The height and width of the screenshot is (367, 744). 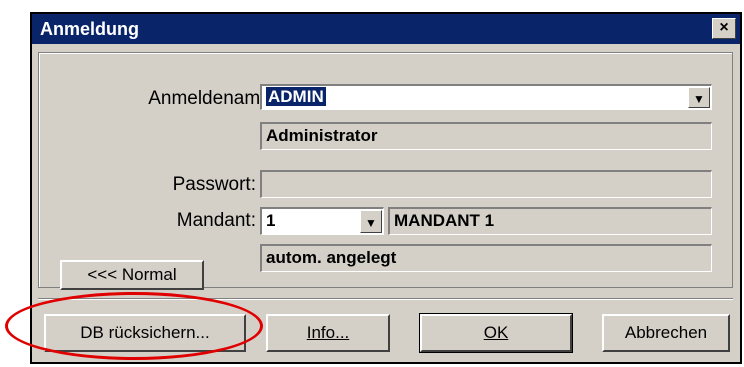 I want to click on ok-button: OK, so click(x=496, y=333).